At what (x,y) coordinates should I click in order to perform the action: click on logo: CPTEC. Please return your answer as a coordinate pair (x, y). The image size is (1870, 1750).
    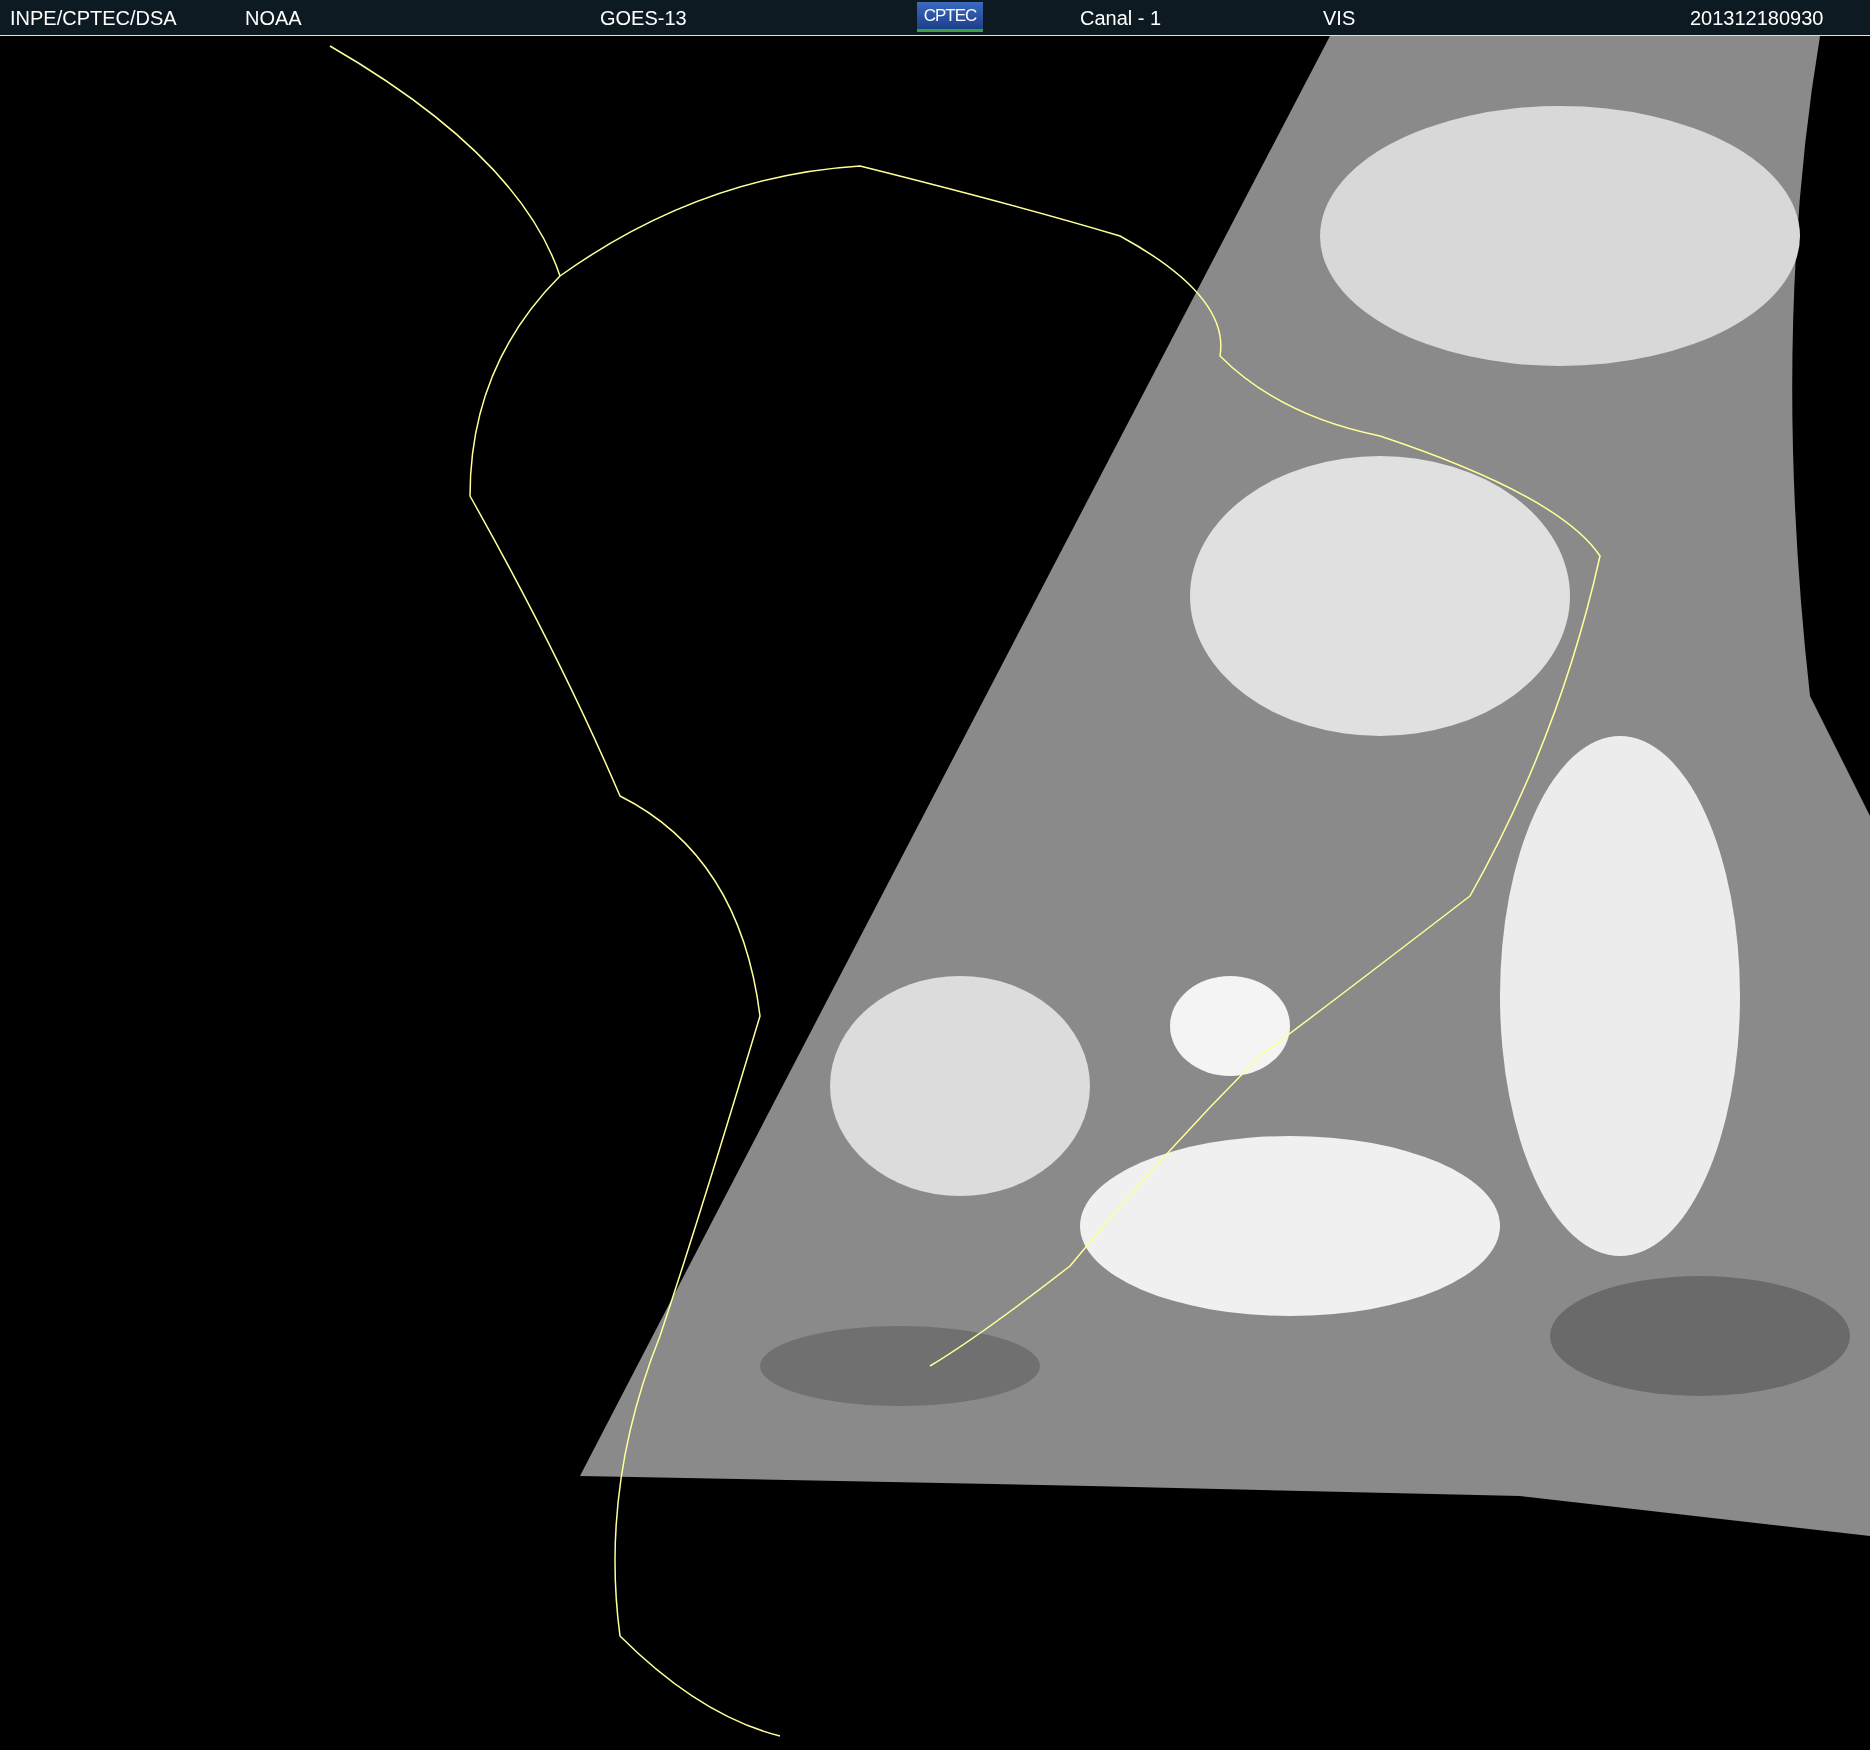
    Looking at the image, I should click on (950, 17).